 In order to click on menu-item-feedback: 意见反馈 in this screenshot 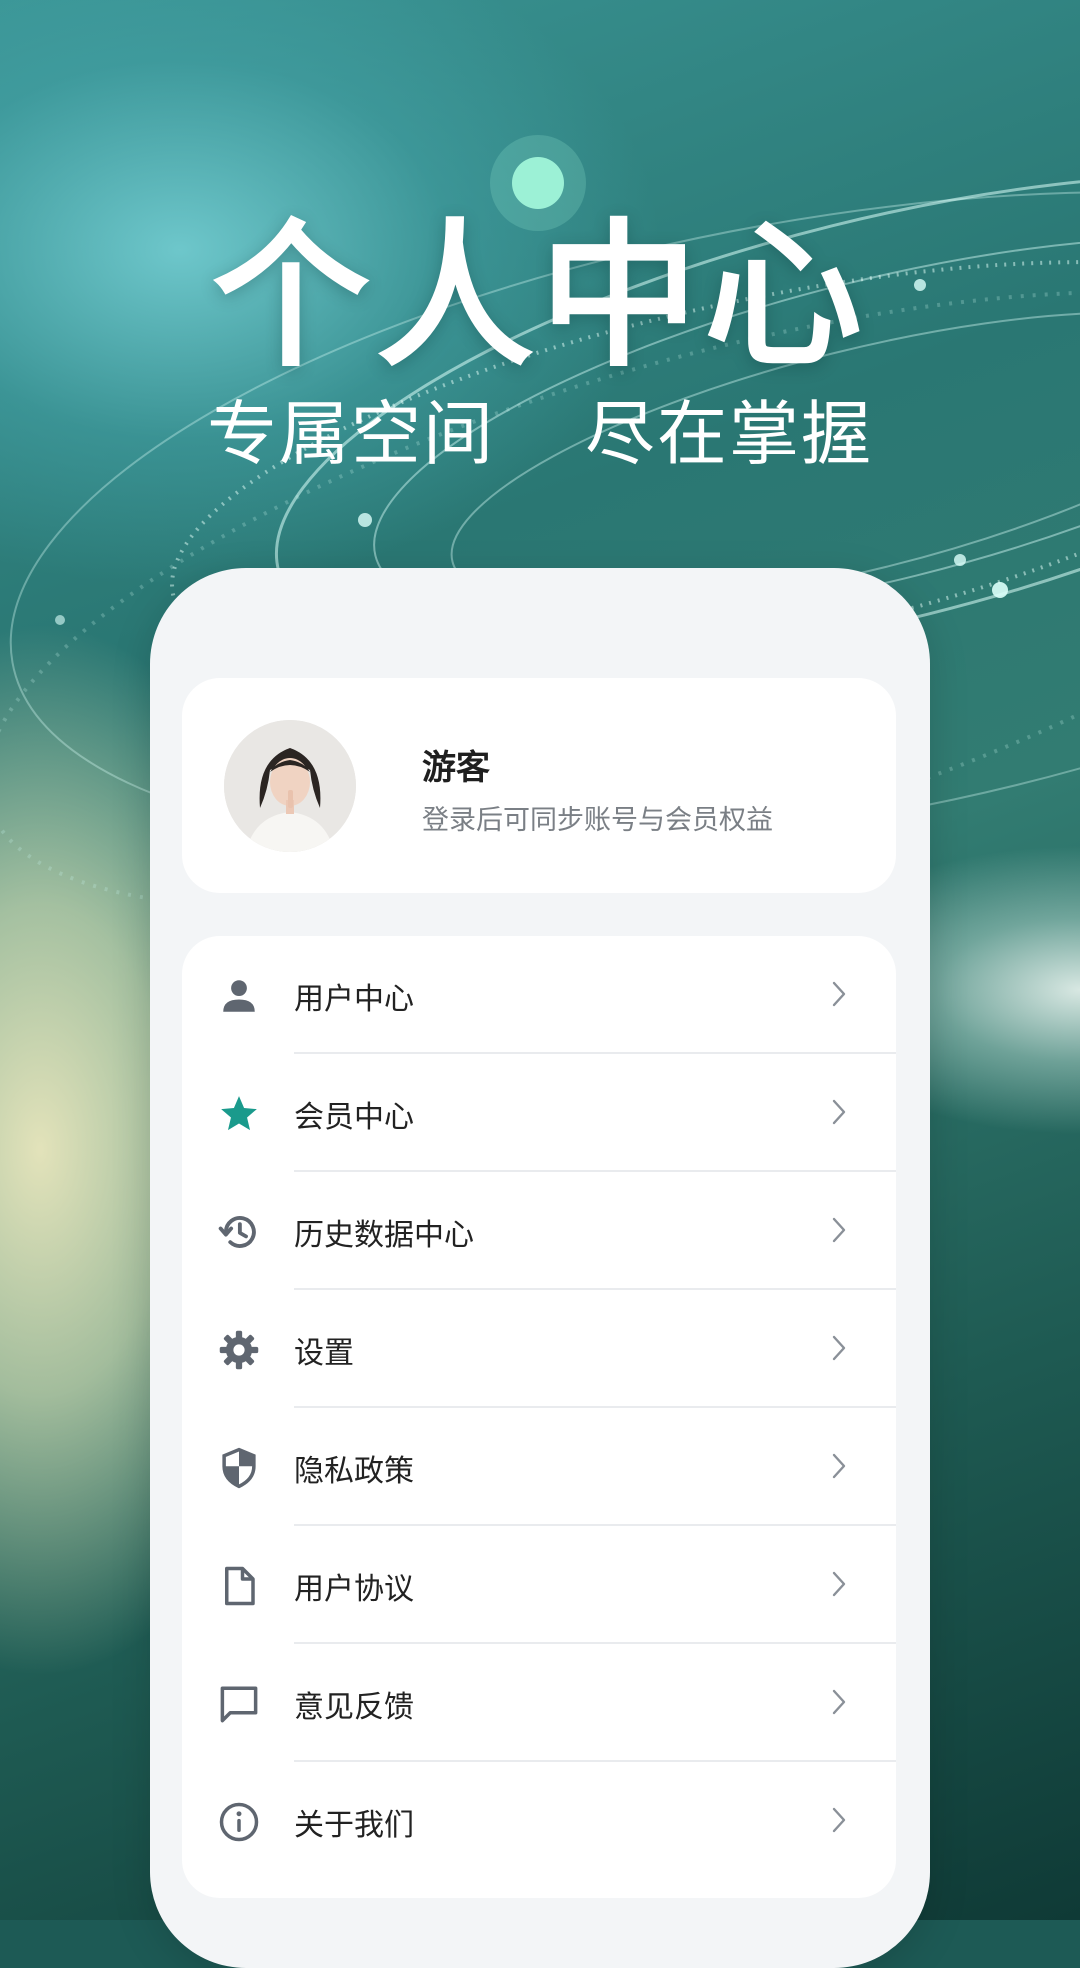, I will do `click(539, 1703)`.